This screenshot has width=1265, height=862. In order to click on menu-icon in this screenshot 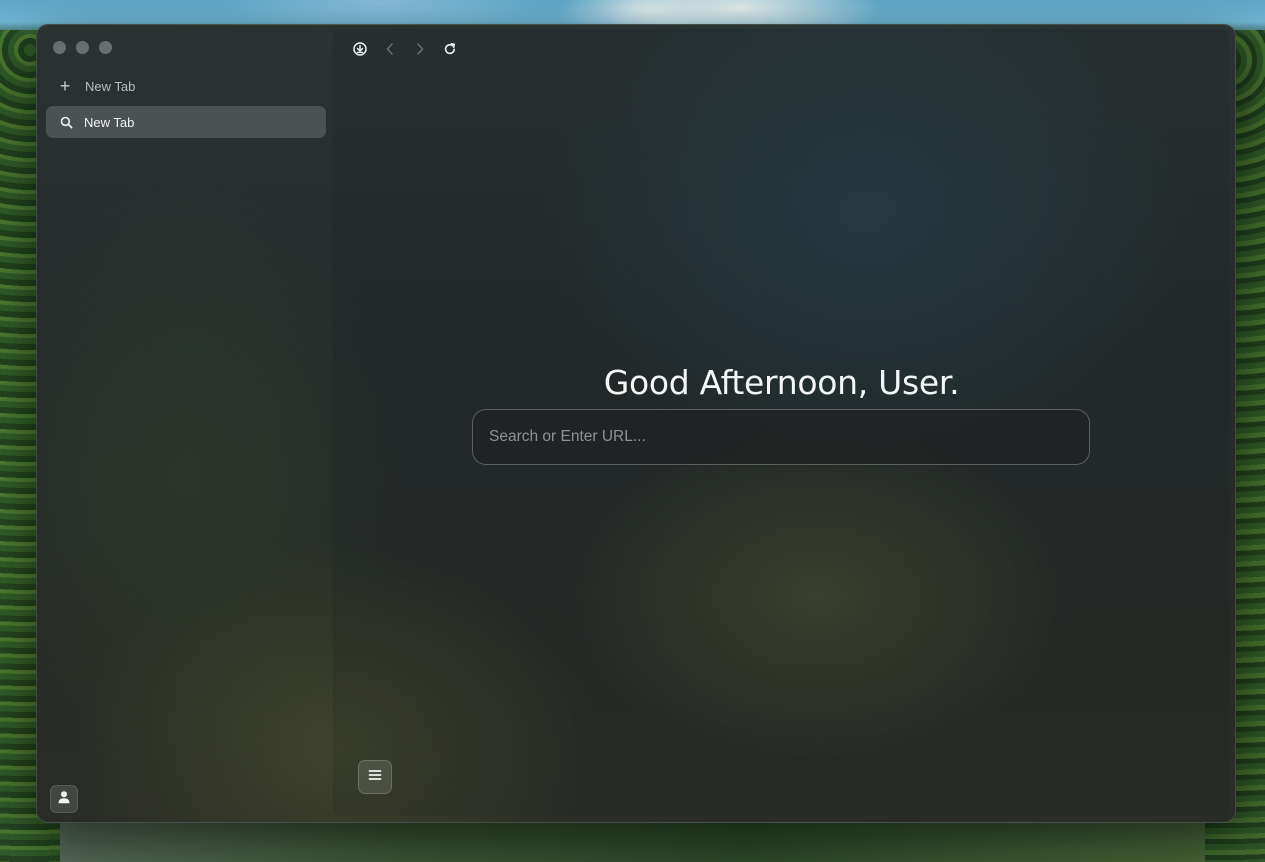, I will do `click(375, 777)`.